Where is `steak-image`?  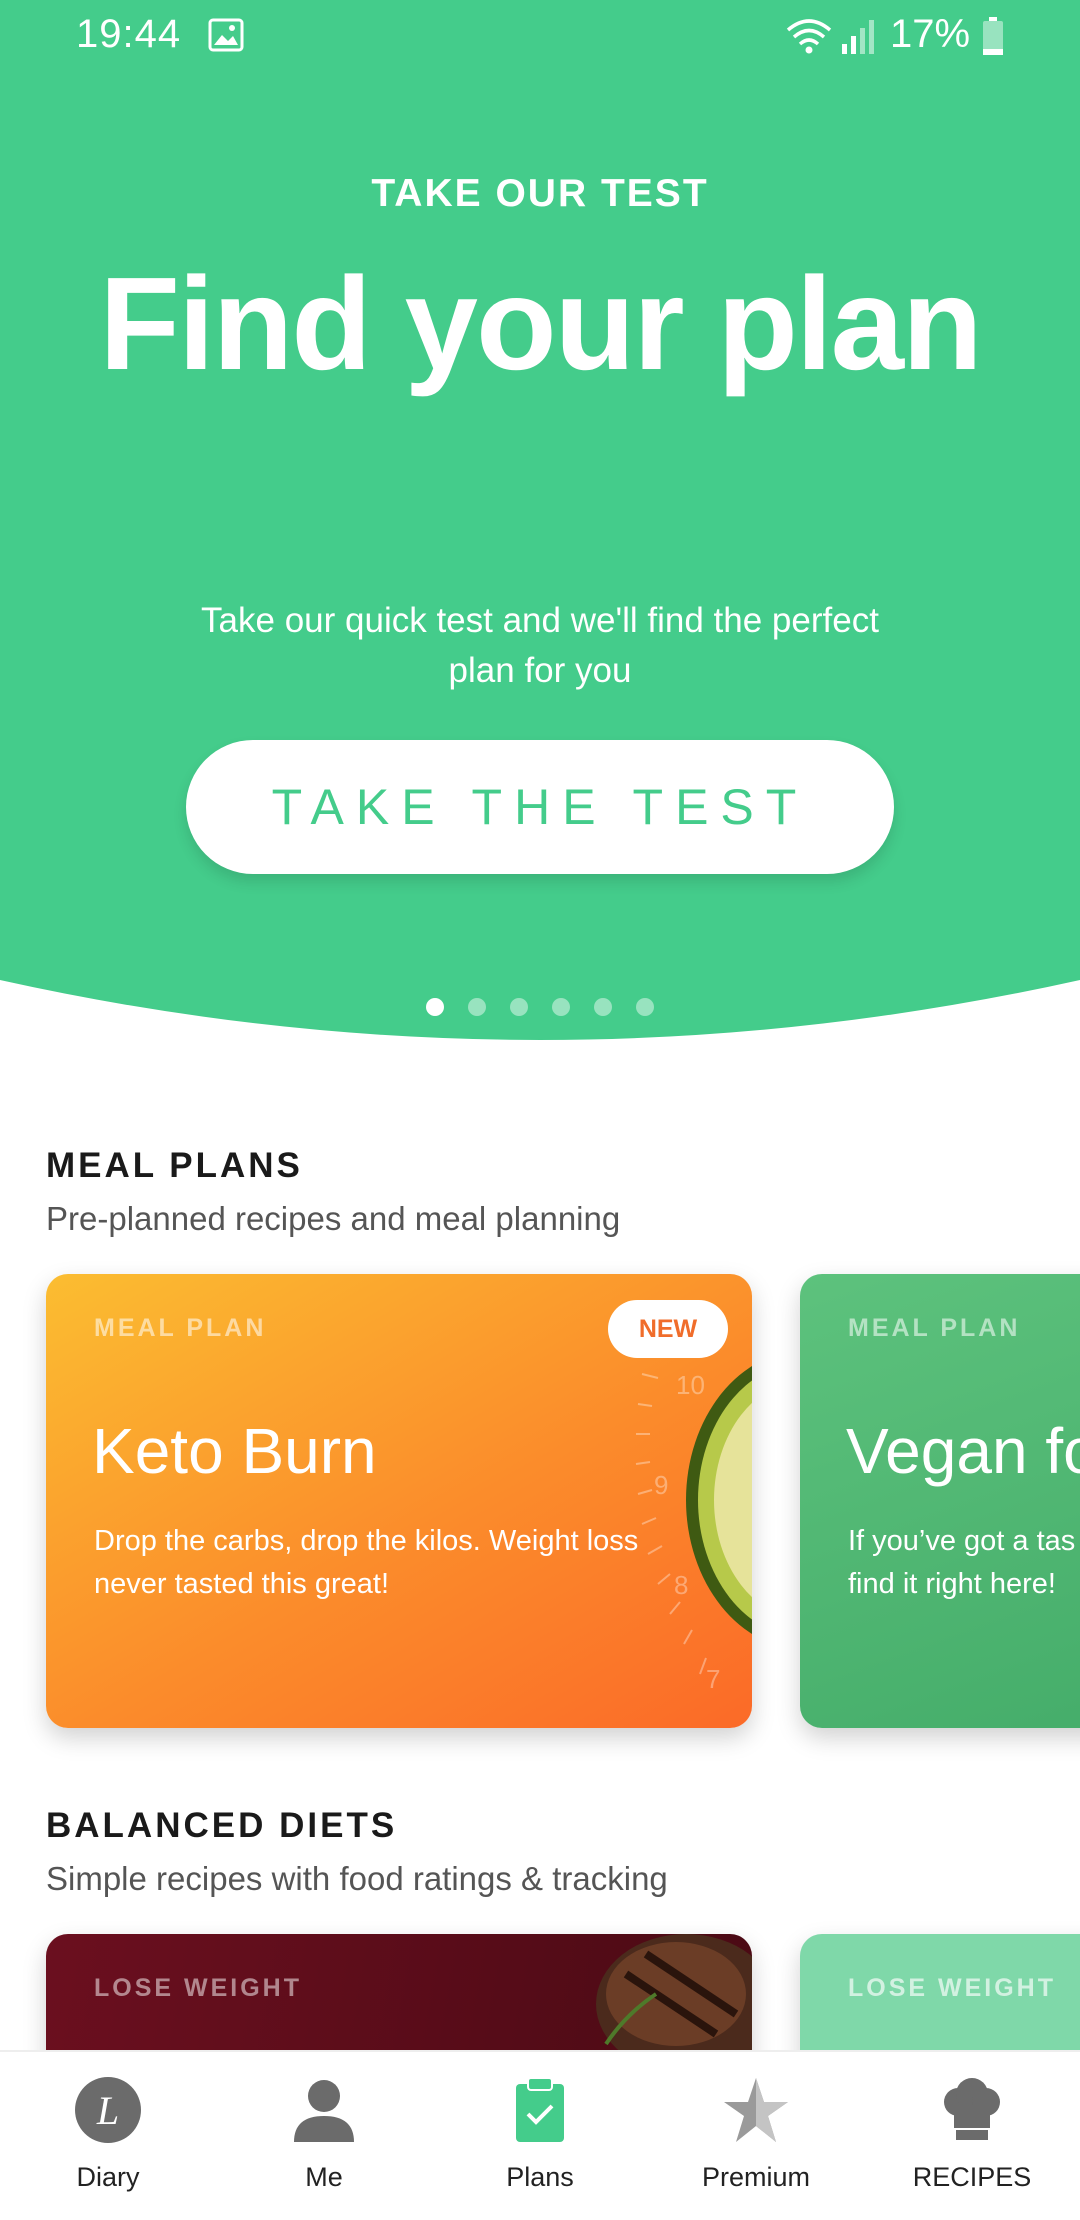
steak-image is located at coordinates (674, 1994).